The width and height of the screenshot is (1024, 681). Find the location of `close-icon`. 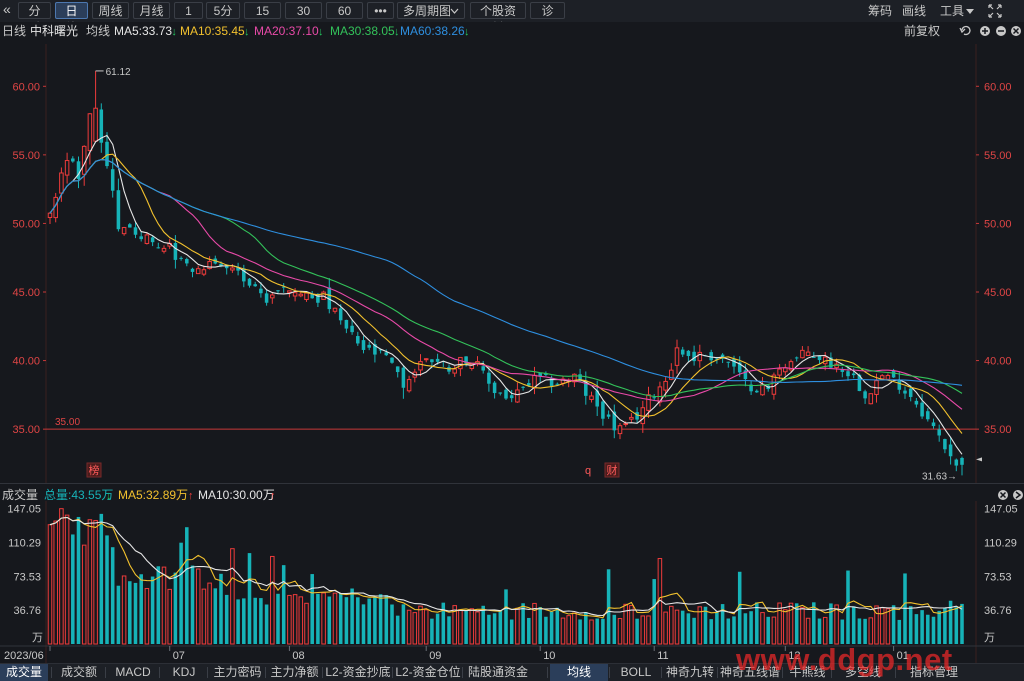

close-icon is located at coordinates (1003, 495).